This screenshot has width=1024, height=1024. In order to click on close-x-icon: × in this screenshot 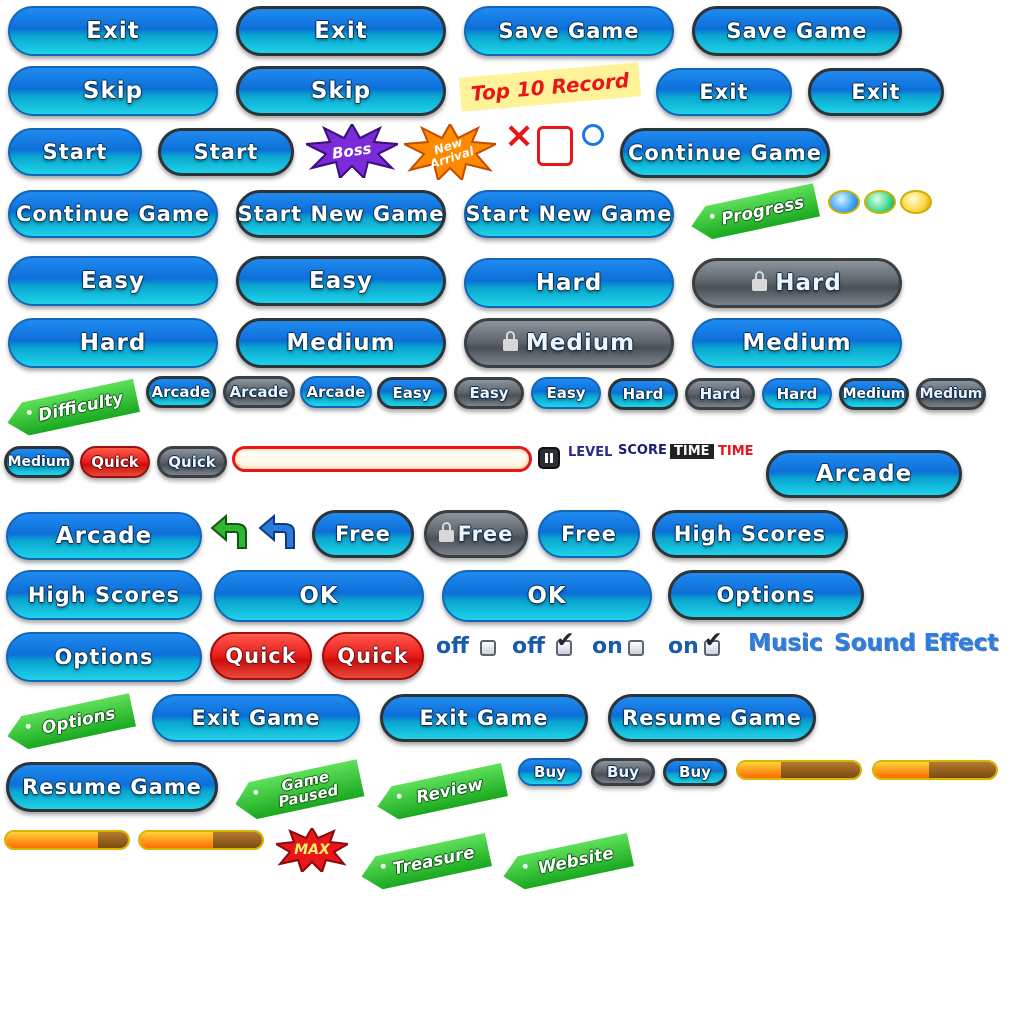, I will do `click(519, 136)`.